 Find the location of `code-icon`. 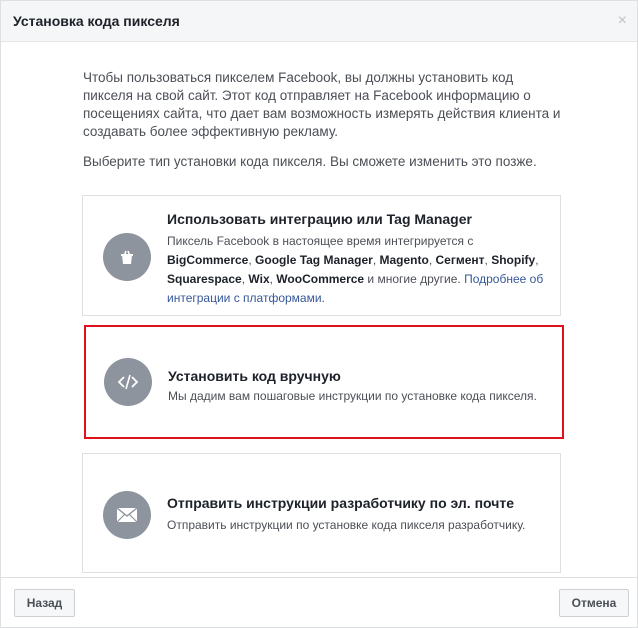

code-icon is located at coordinates (128, 382).